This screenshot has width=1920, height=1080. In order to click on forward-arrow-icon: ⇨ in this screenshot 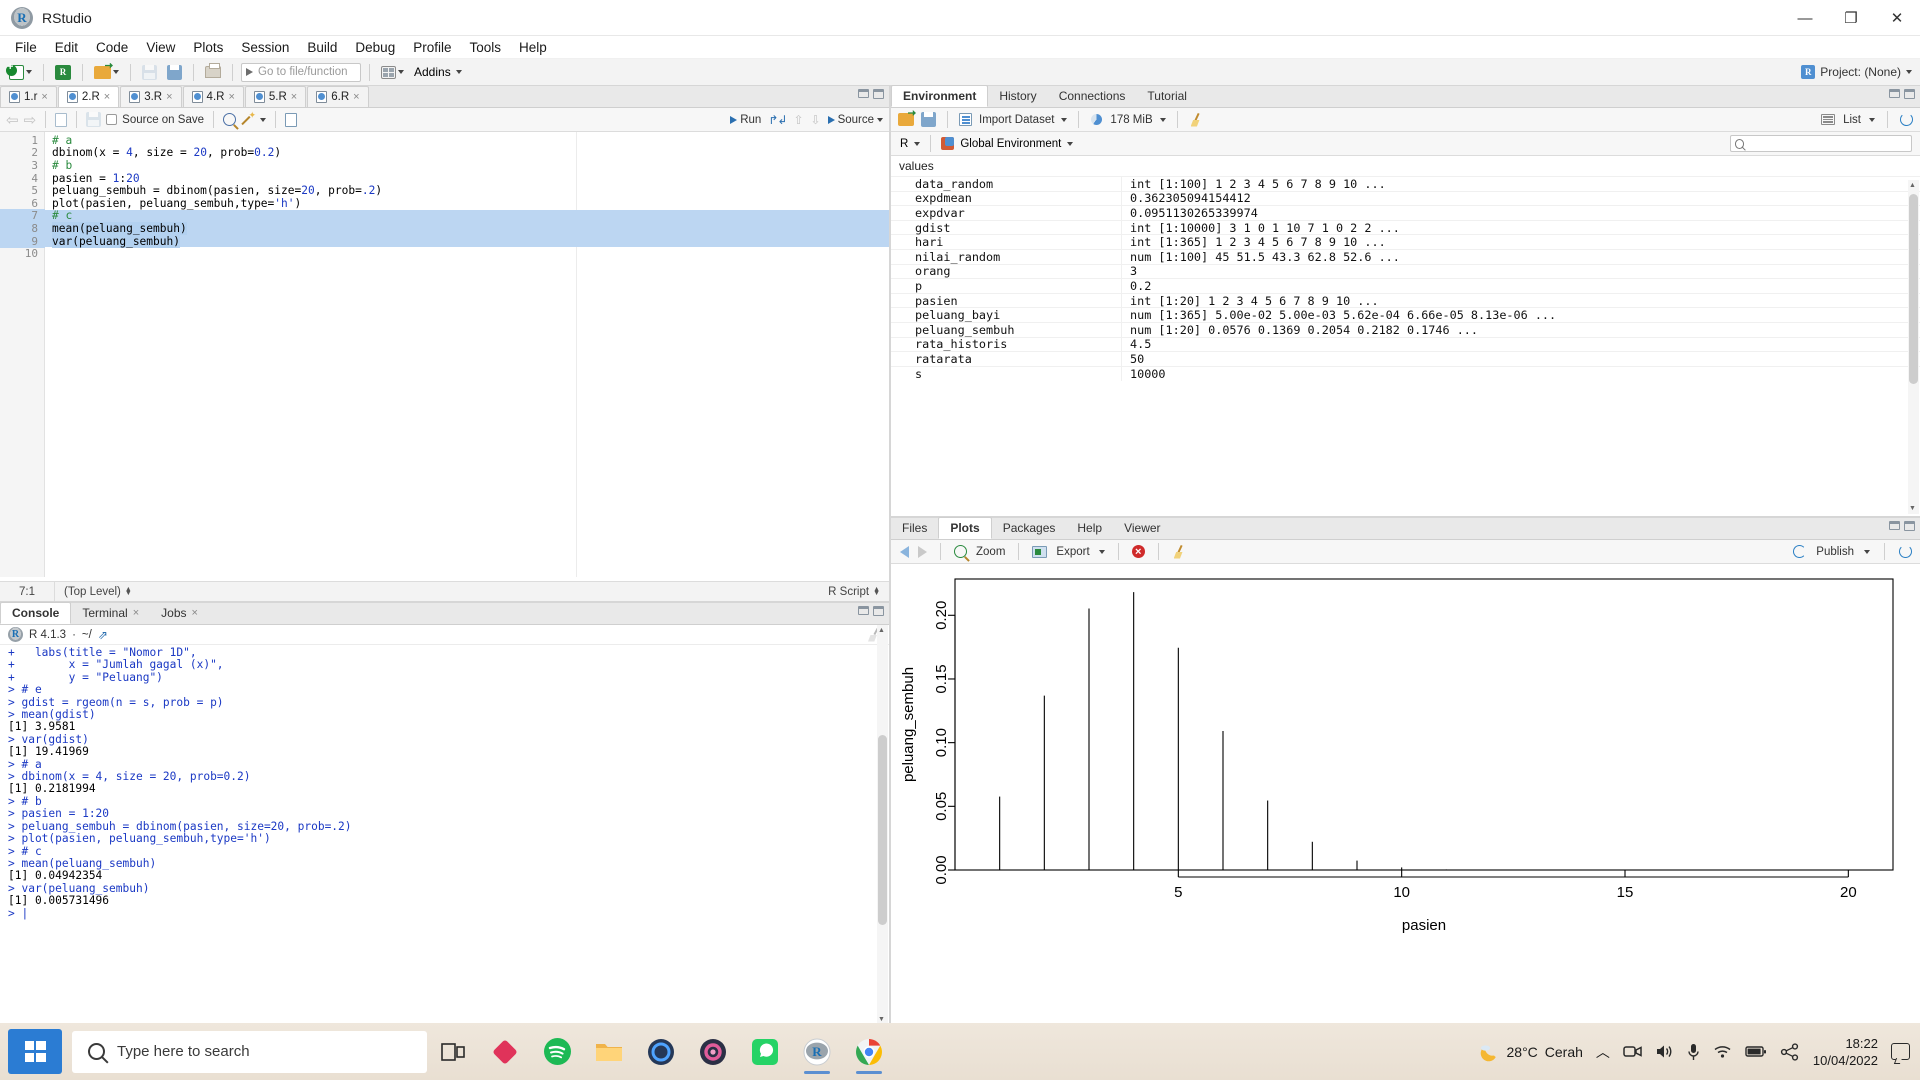, I will do `click(30, 120)`.